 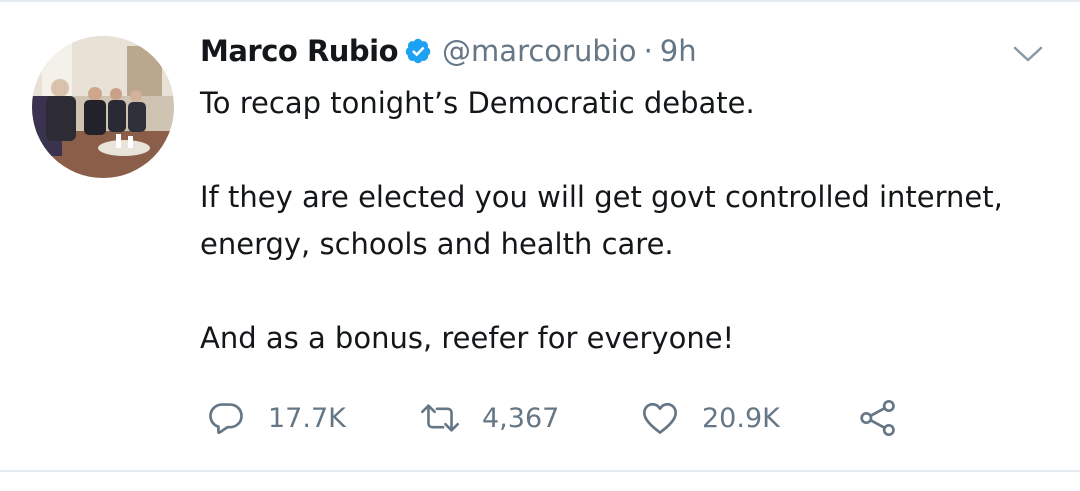 I want to click on tweet-text-line: And as a bonus, reefer for everyone!, so click(x=467, y=338).